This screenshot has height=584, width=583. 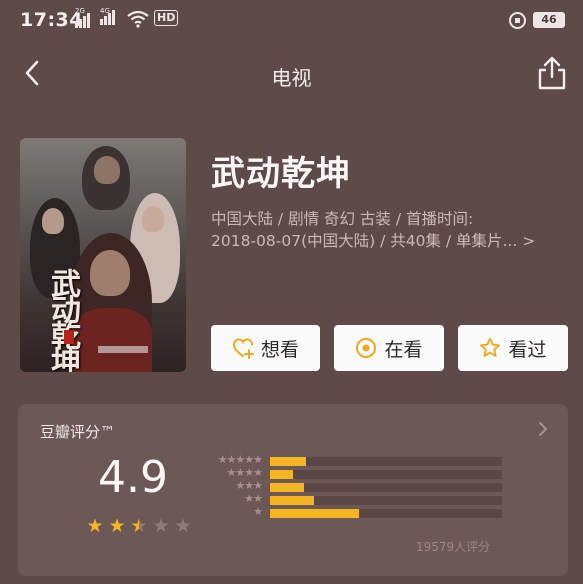 What do you see at coordinates (69, 337) in the screenshot?
I see `poster-seal` at bounding box center [69, 337].